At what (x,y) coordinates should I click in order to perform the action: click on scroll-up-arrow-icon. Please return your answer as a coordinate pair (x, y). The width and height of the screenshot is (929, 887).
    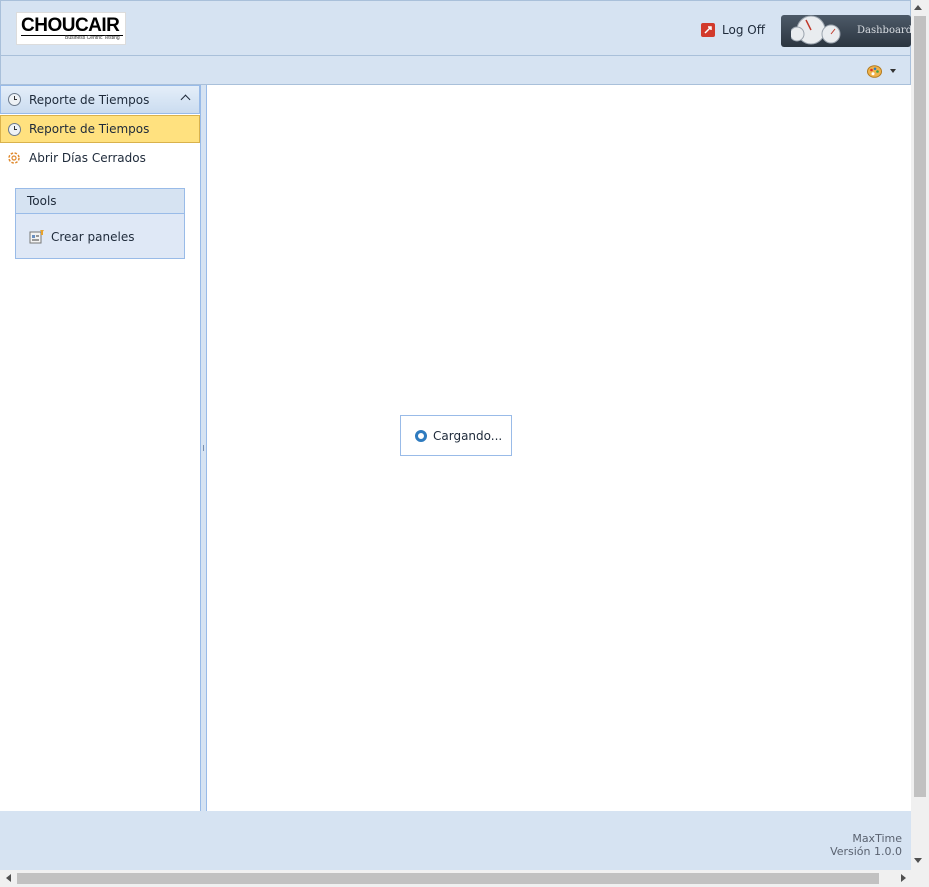
    Looking at the image, I should click on (918, 7).